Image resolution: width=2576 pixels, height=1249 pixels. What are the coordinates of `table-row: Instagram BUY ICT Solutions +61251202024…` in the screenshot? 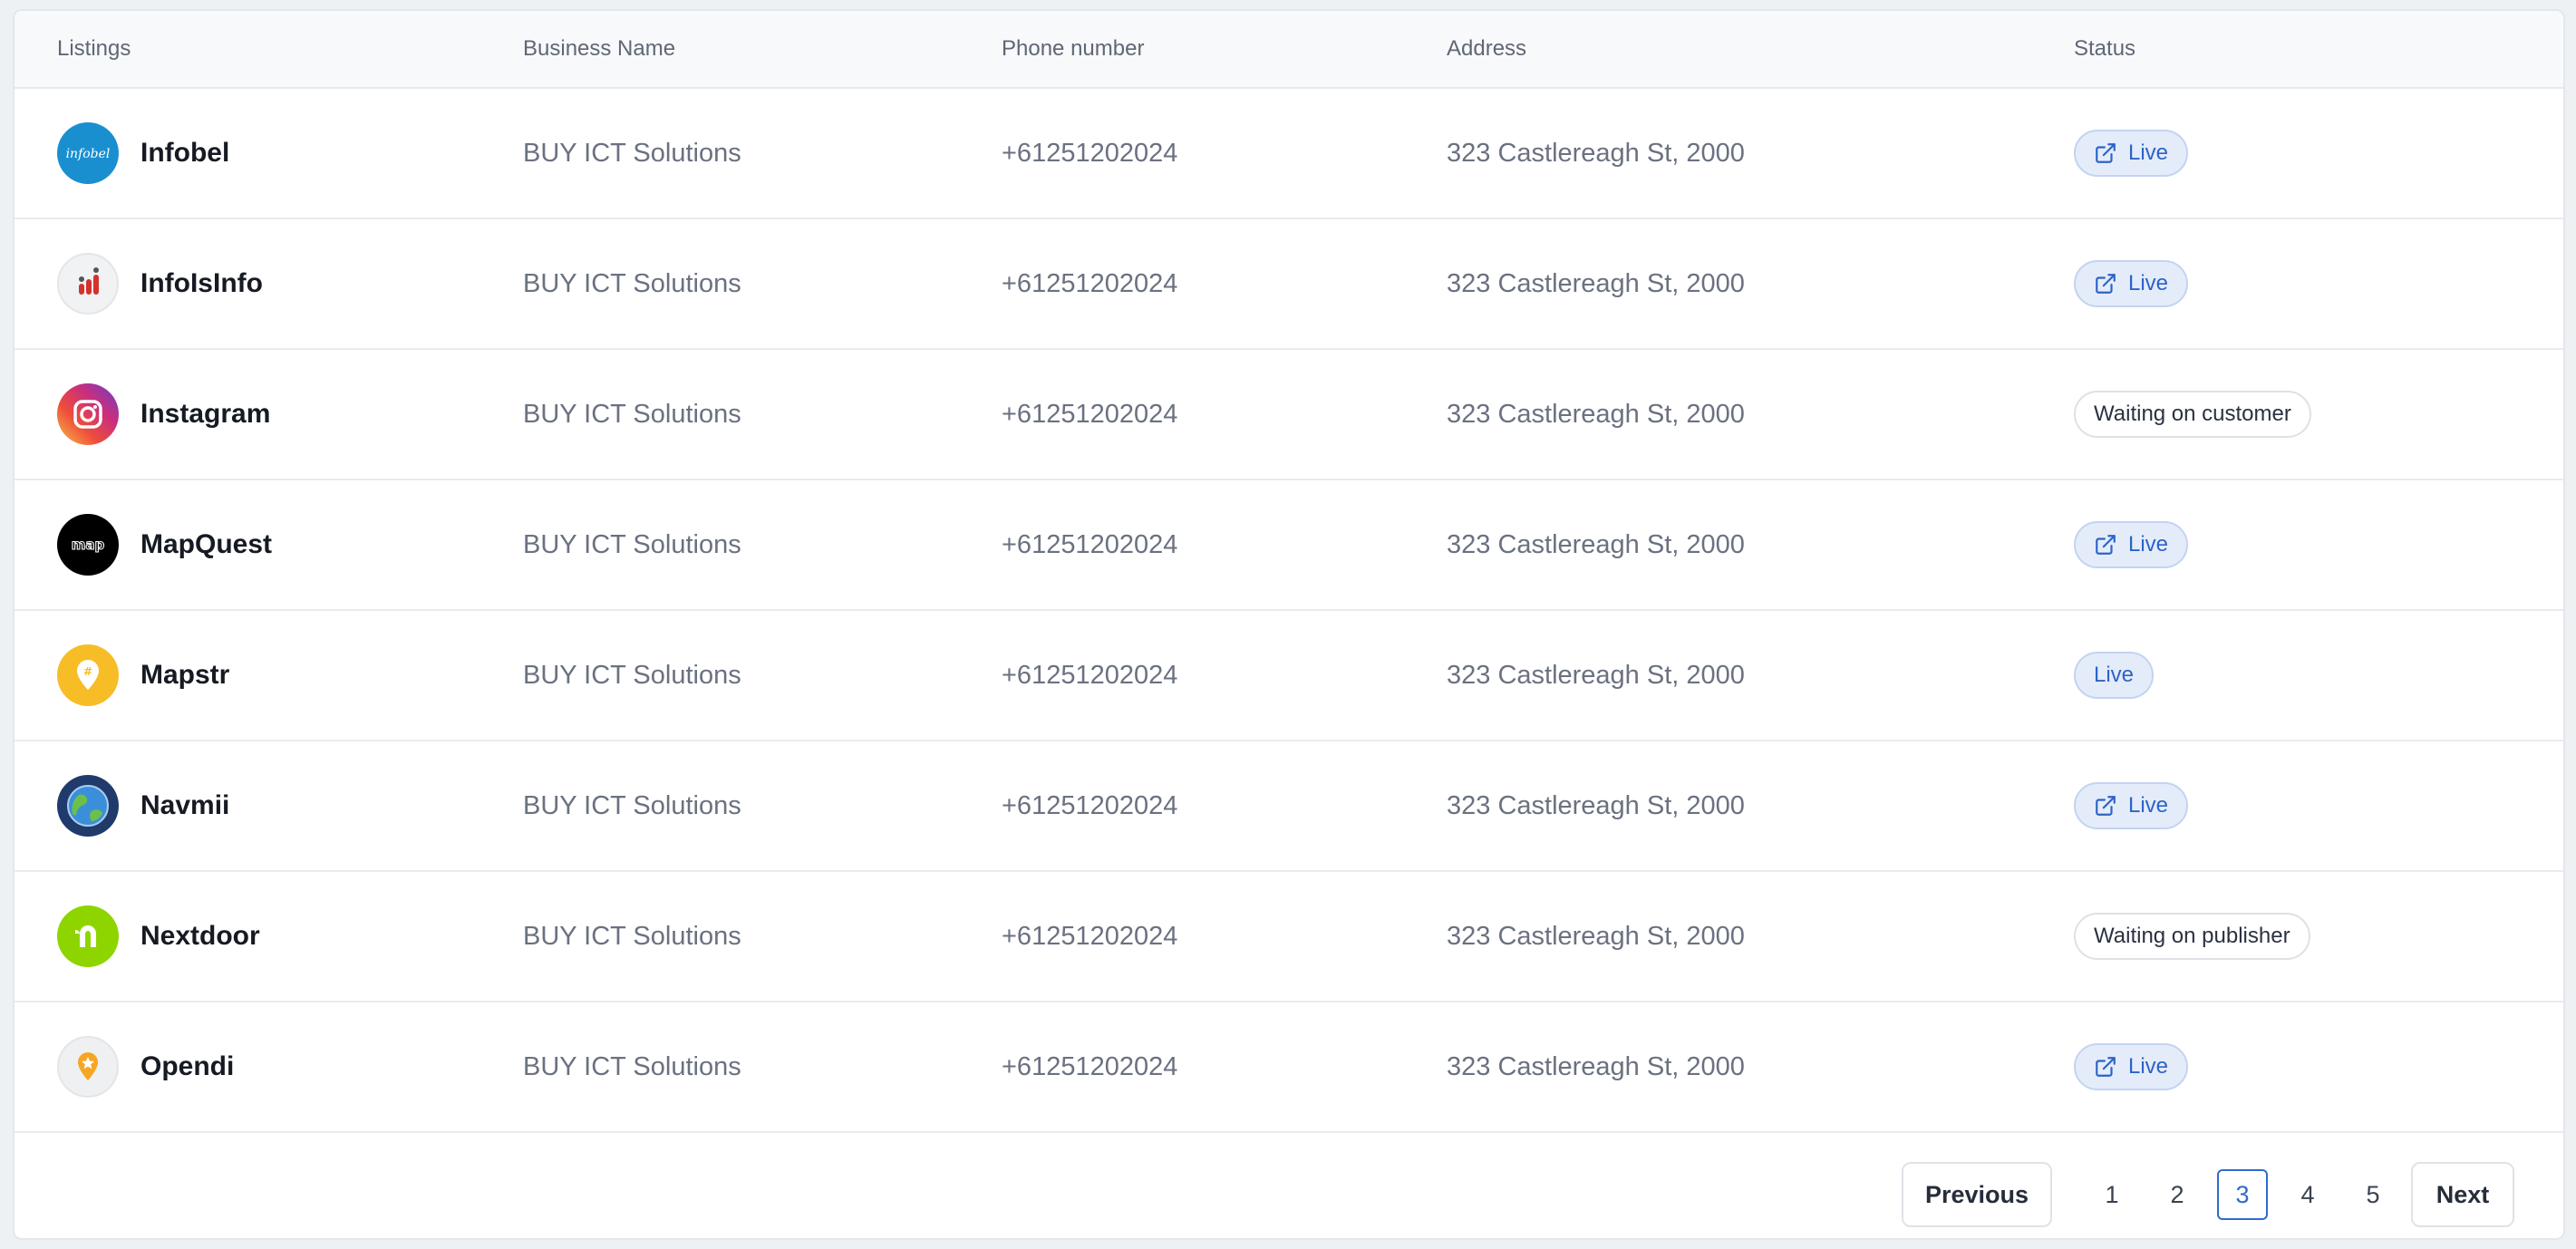 It's located at (1289, 415).